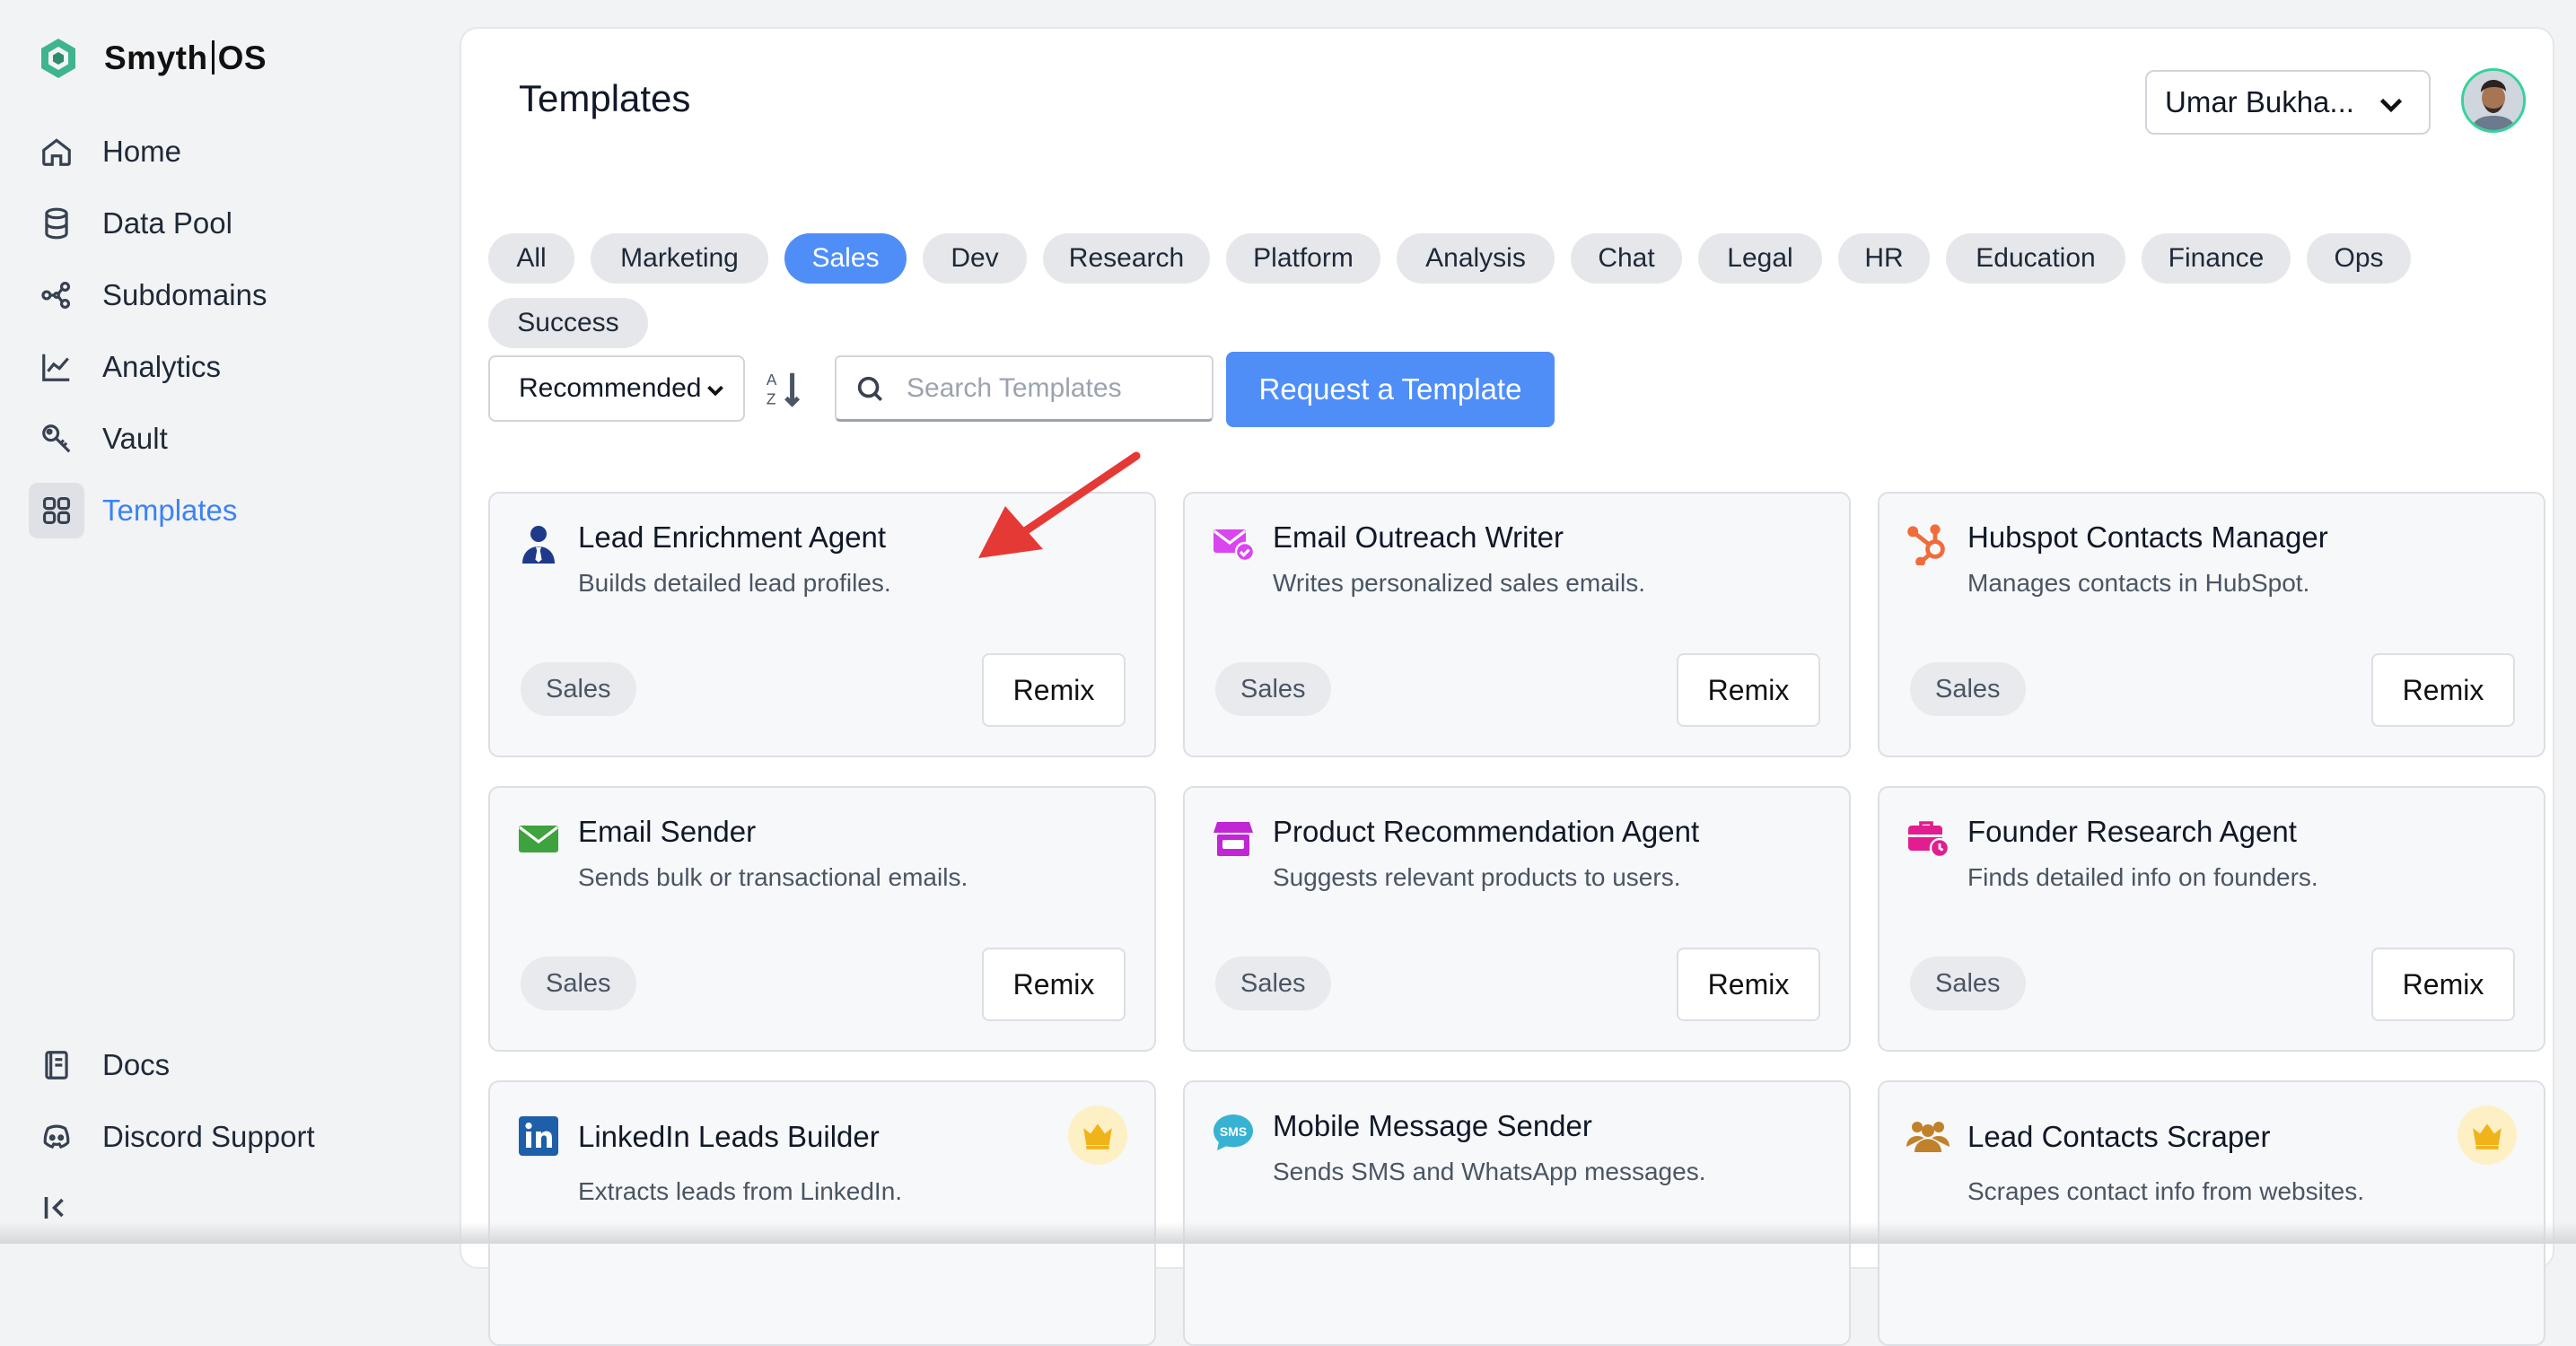  Describe the element at coordinates (1059, 505) in the screenshot. I see `annotation-arrow-icon` at that location.